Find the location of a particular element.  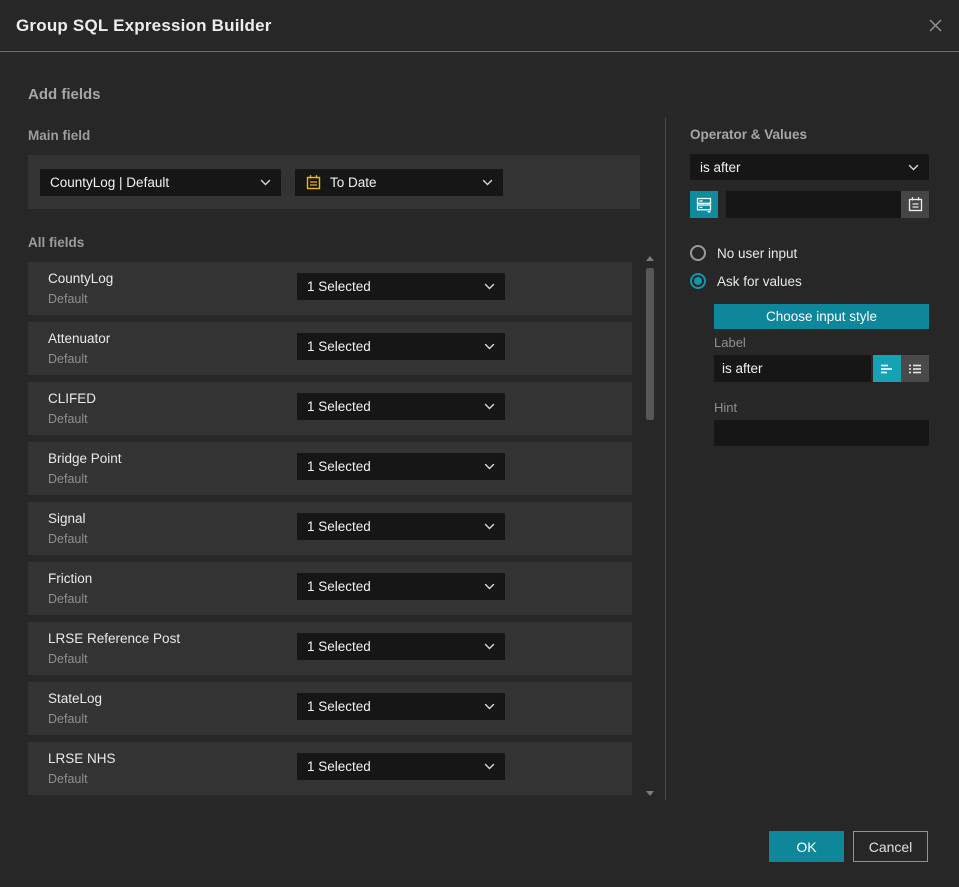

radio-selected-icon is located at coordinates (698, 281).